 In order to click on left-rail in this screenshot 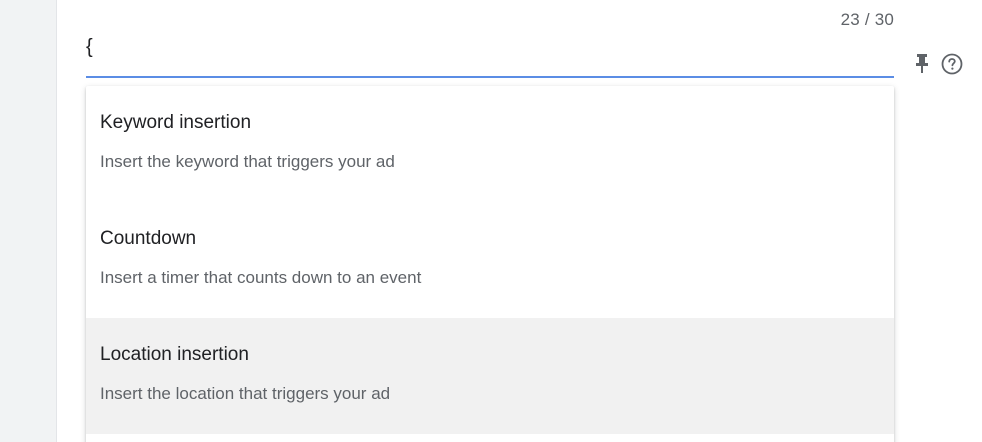, I will do `click(28, 221)`.